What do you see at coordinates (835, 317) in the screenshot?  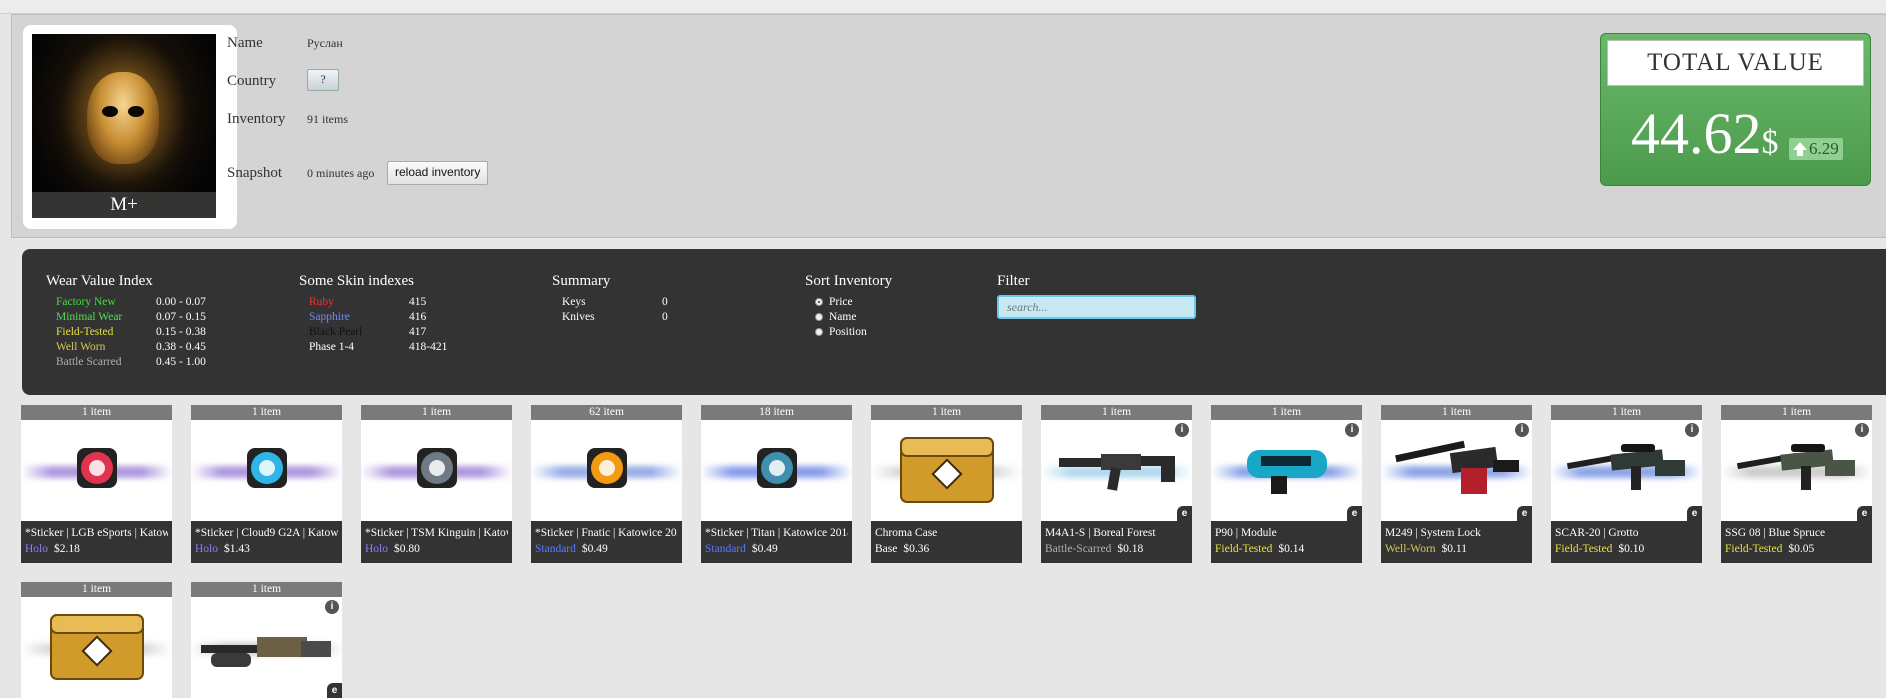 I see `sort-option-name: Name` at bounding box center [835, 317].